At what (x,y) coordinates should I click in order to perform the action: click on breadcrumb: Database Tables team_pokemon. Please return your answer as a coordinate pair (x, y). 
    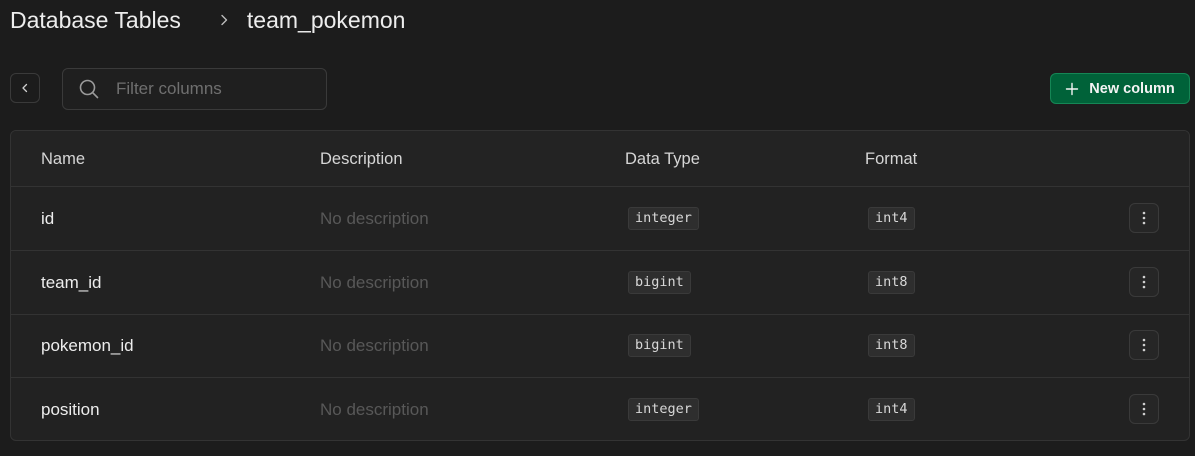
    Looking at the image, I should click on (207, 20).